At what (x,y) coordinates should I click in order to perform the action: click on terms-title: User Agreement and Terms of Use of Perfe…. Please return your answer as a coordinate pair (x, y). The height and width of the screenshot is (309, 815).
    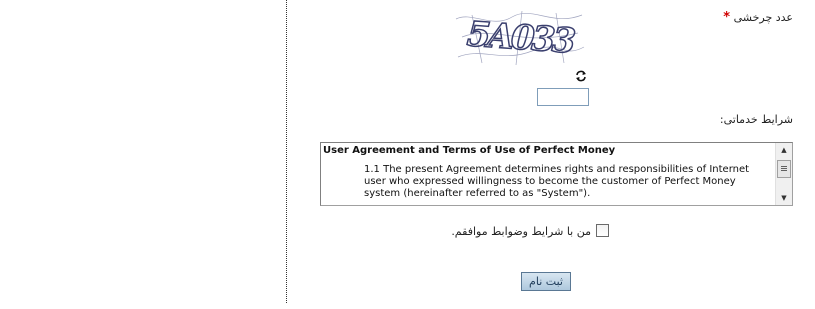
    Looking at the image, I should click on (469, 150).